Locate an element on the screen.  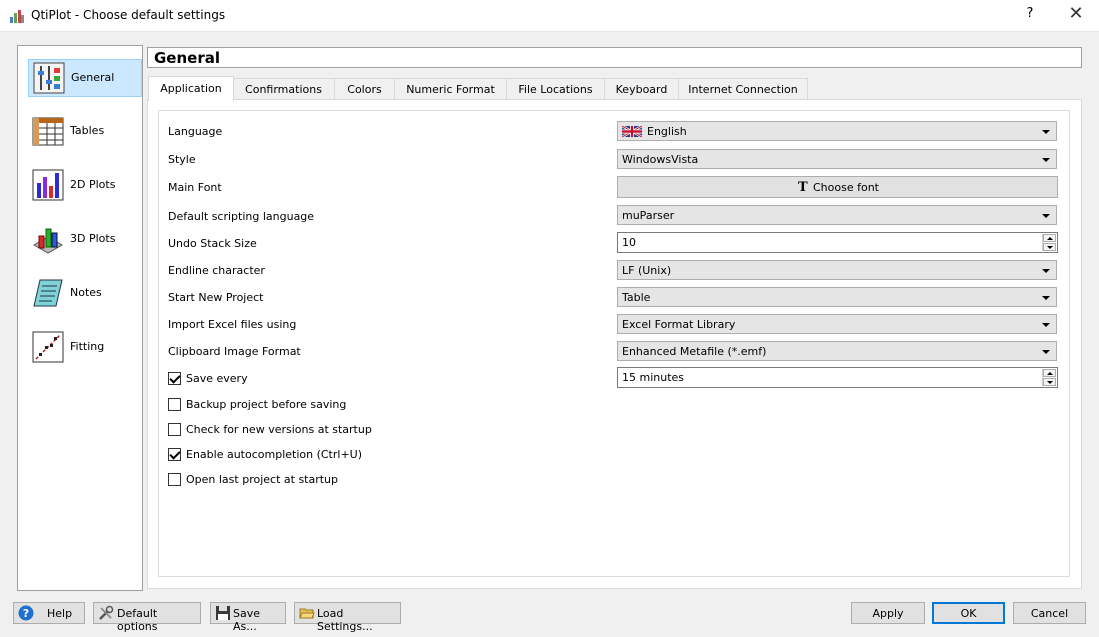
open-last-project-label: Open last project at startup is located at coordinates (262, 479).